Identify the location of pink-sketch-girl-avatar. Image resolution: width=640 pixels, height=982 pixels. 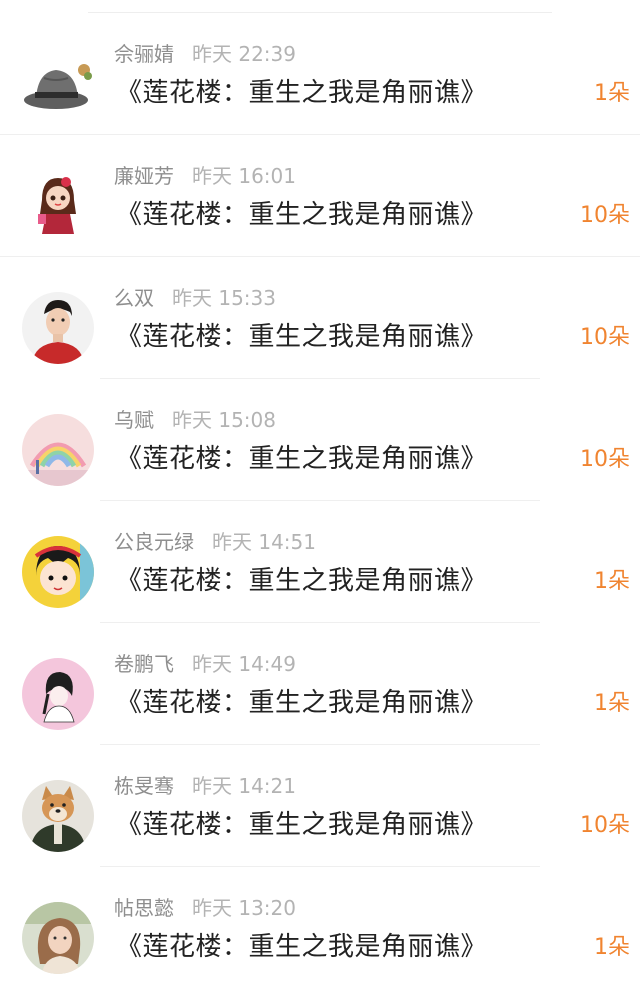
(58, 694).